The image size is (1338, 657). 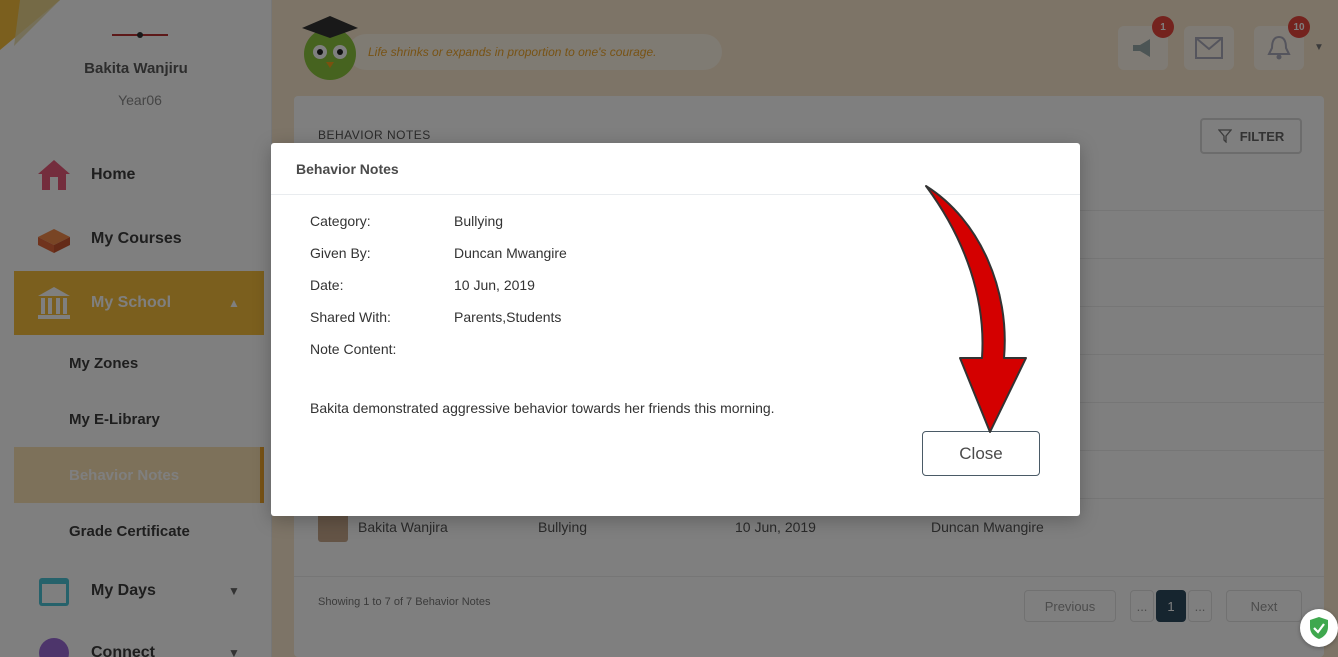 What do you see at coordinates (340, 221) in the screenshot?
I see `category-label: Category:` at bounding box center [340, 221].